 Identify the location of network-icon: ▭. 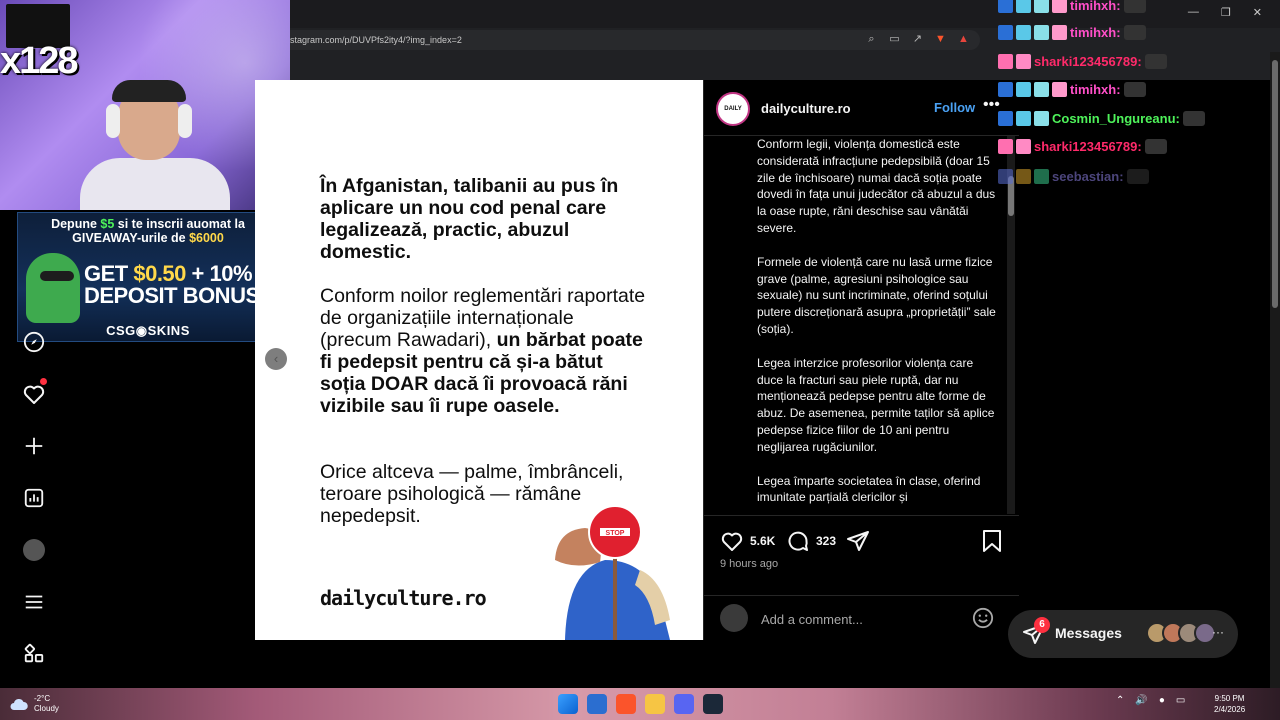
(1180, 700).